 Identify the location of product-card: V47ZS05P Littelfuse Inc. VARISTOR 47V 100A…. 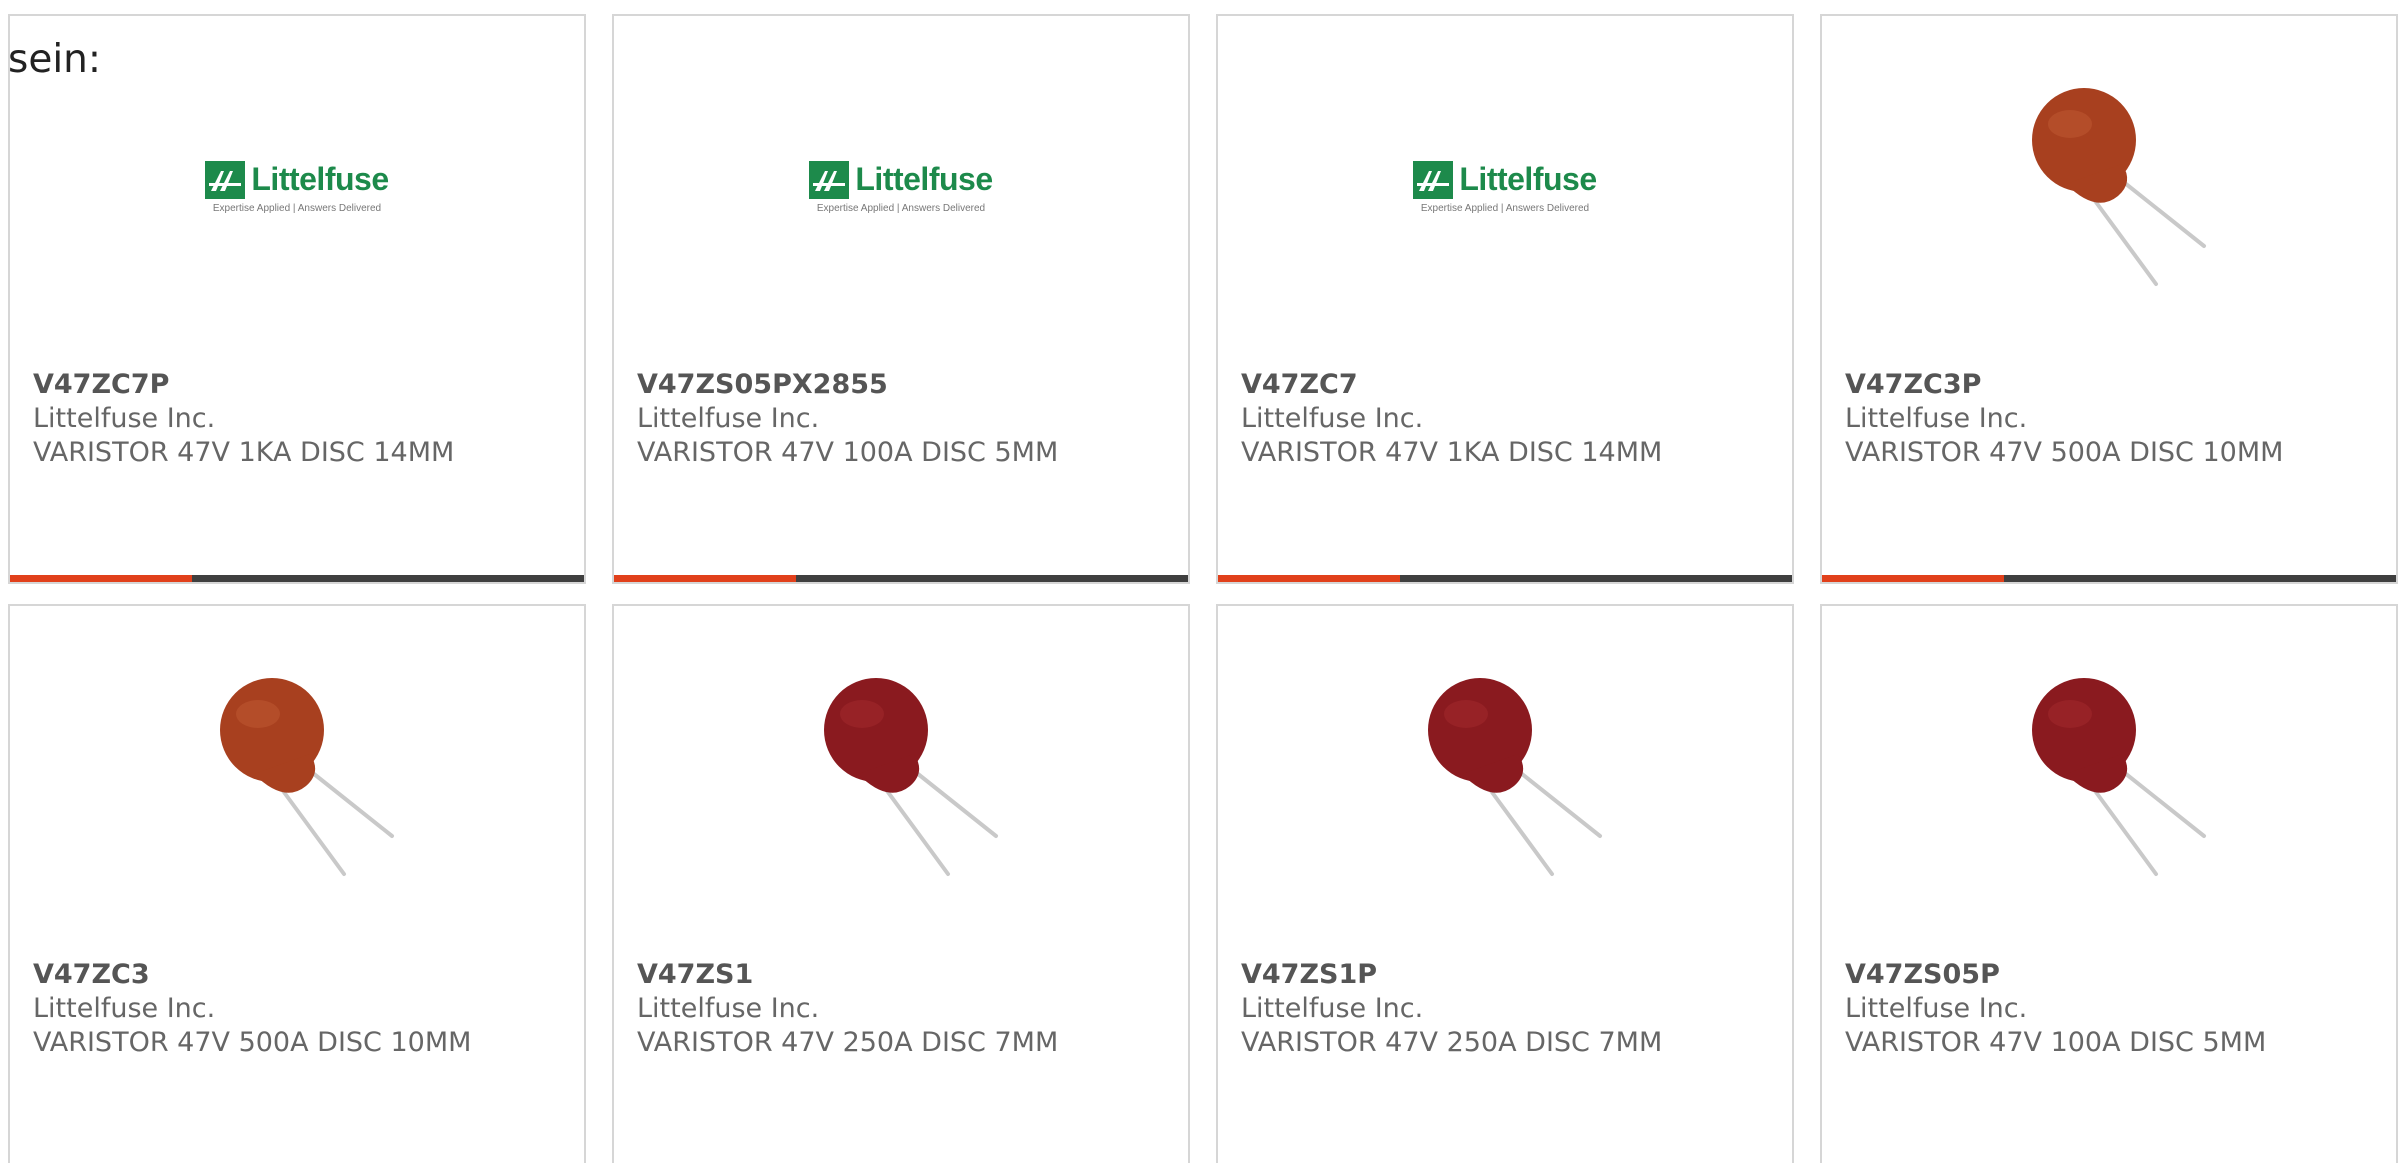
(2109, 883).